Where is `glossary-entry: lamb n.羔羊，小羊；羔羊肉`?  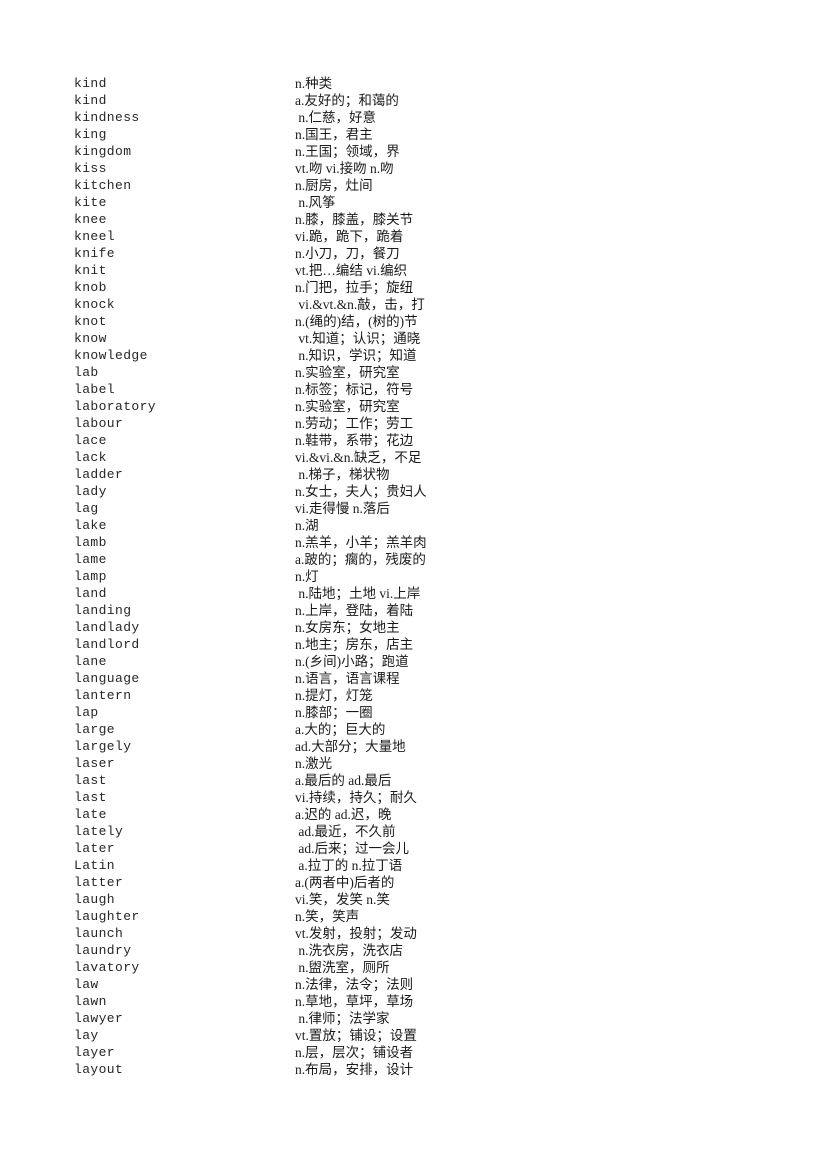
glossary-entry: lamb n.羔羊，小羊；羔羊肉 is located at coordinates (413, 542).